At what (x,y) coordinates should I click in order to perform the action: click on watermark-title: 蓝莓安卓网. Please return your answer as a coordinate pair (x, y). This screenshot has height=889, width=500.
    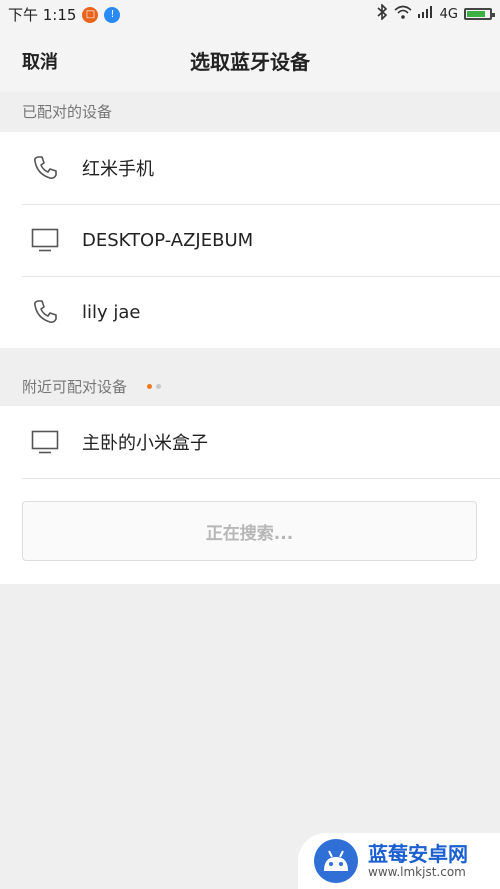
    Looking at the image, I should click on (418, 854).